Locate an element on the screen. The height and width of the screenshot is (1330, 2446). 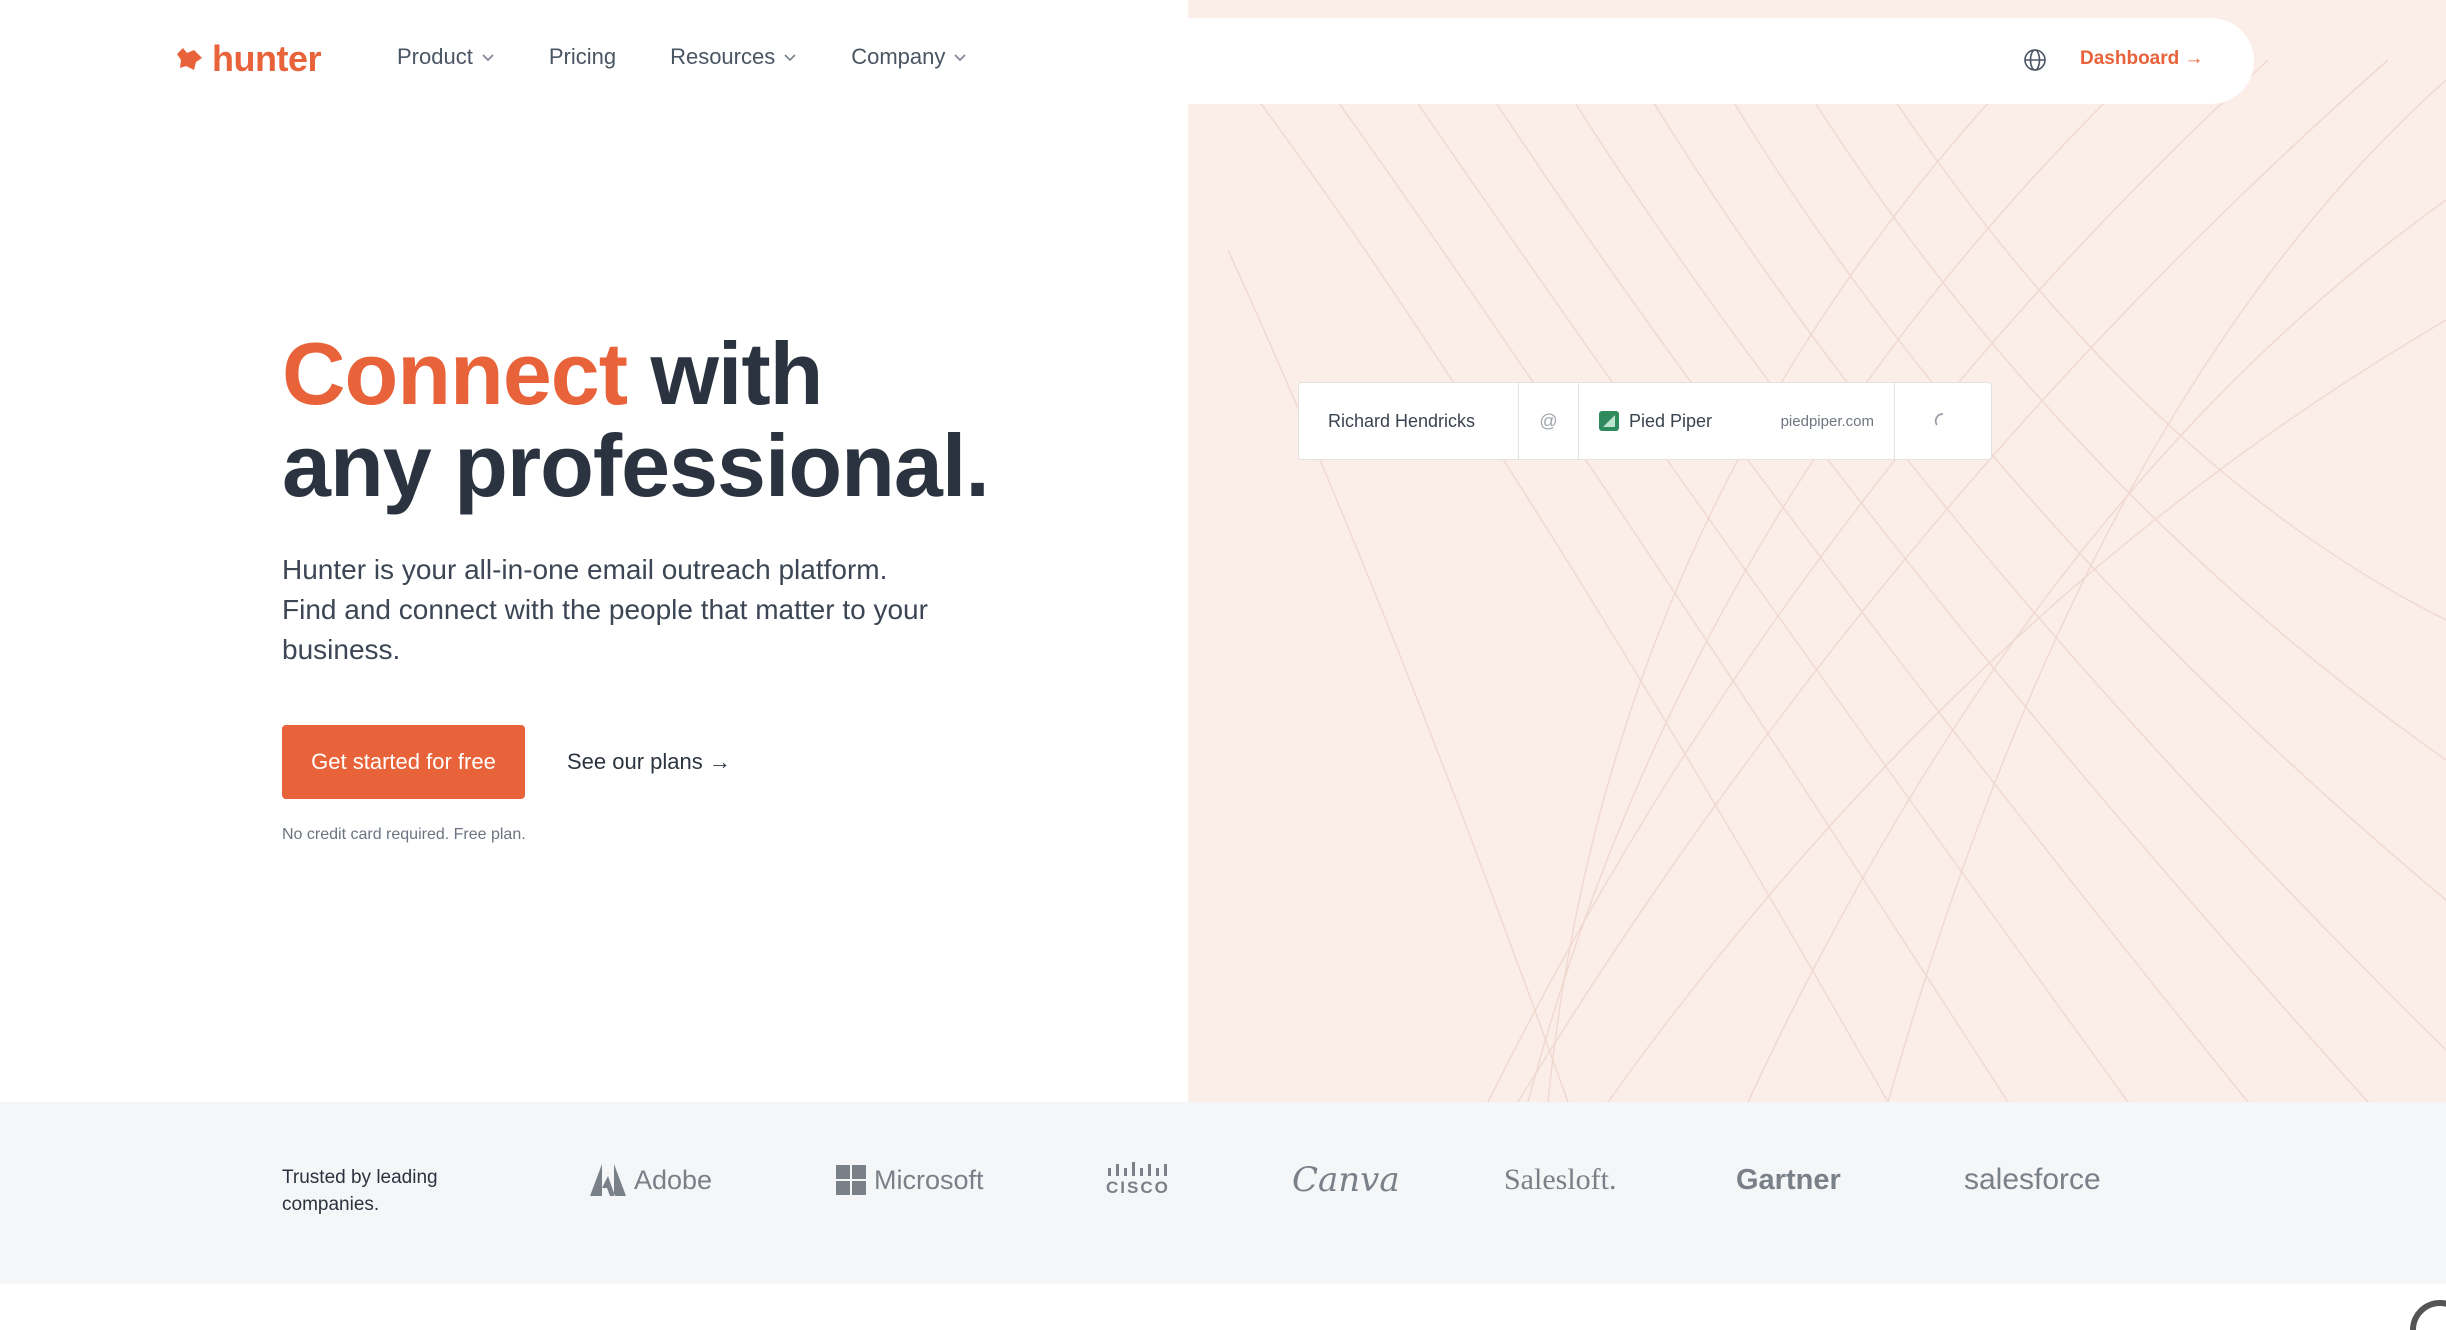
see-plans-link: See our plans → is located at coordinates (649, 762).